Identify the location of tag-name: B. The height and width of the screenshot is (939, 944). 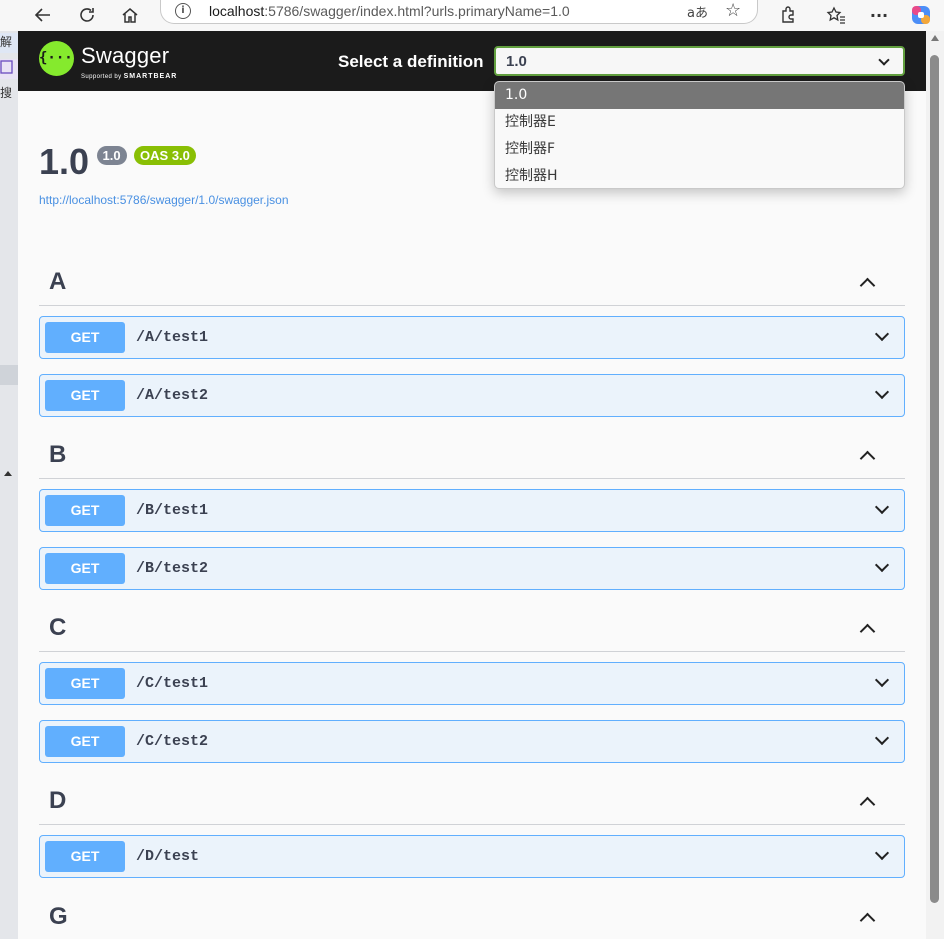
(58, 454).